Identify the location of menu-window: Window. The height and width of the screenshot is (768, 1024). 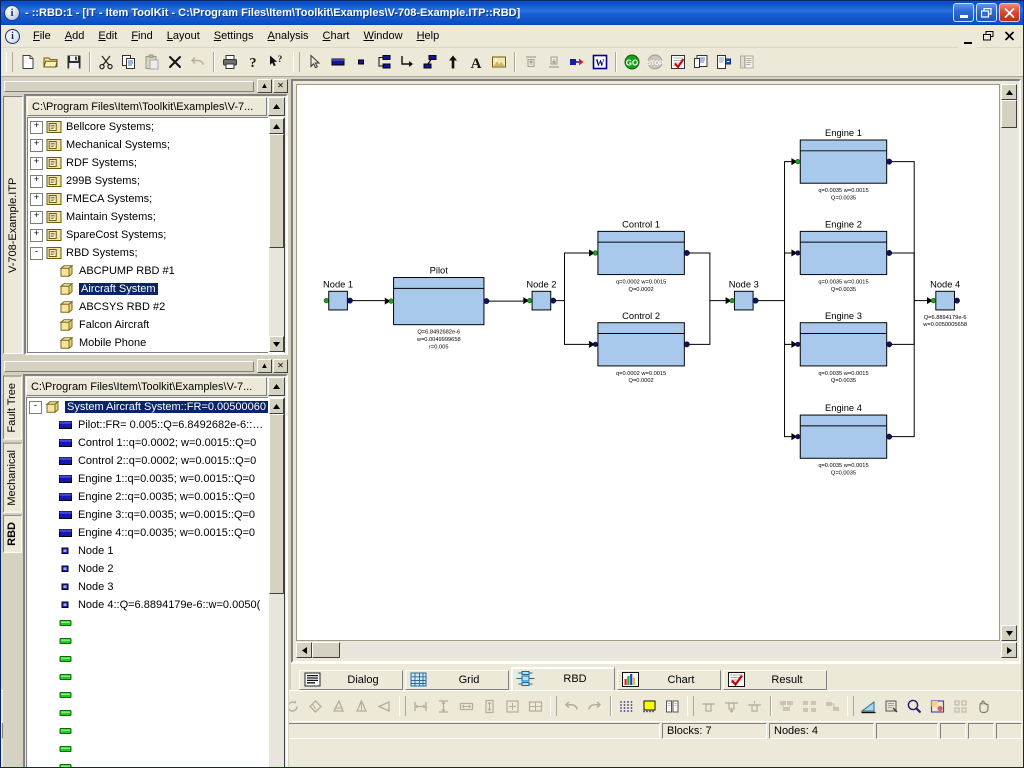
(382, 36).